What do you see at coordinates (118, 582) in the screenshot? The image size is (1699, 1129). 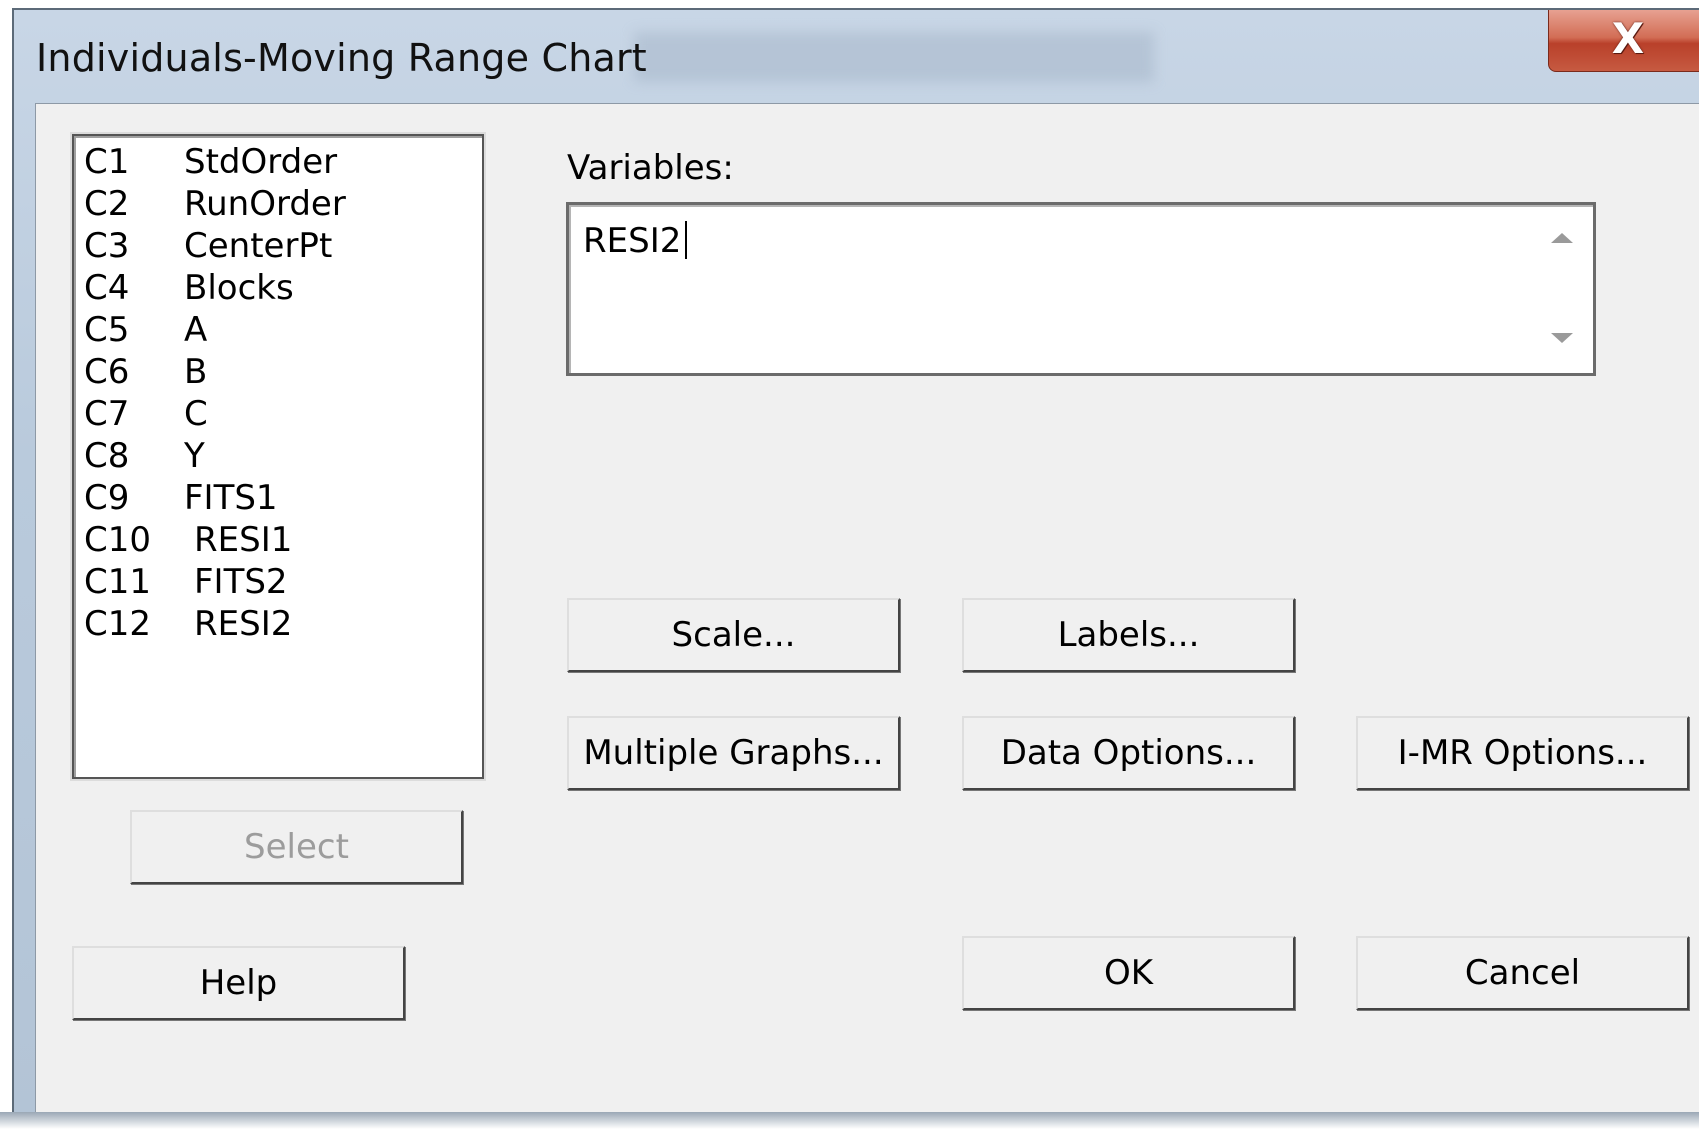 I see `column-id: C11` at bounding box center [118, 582].